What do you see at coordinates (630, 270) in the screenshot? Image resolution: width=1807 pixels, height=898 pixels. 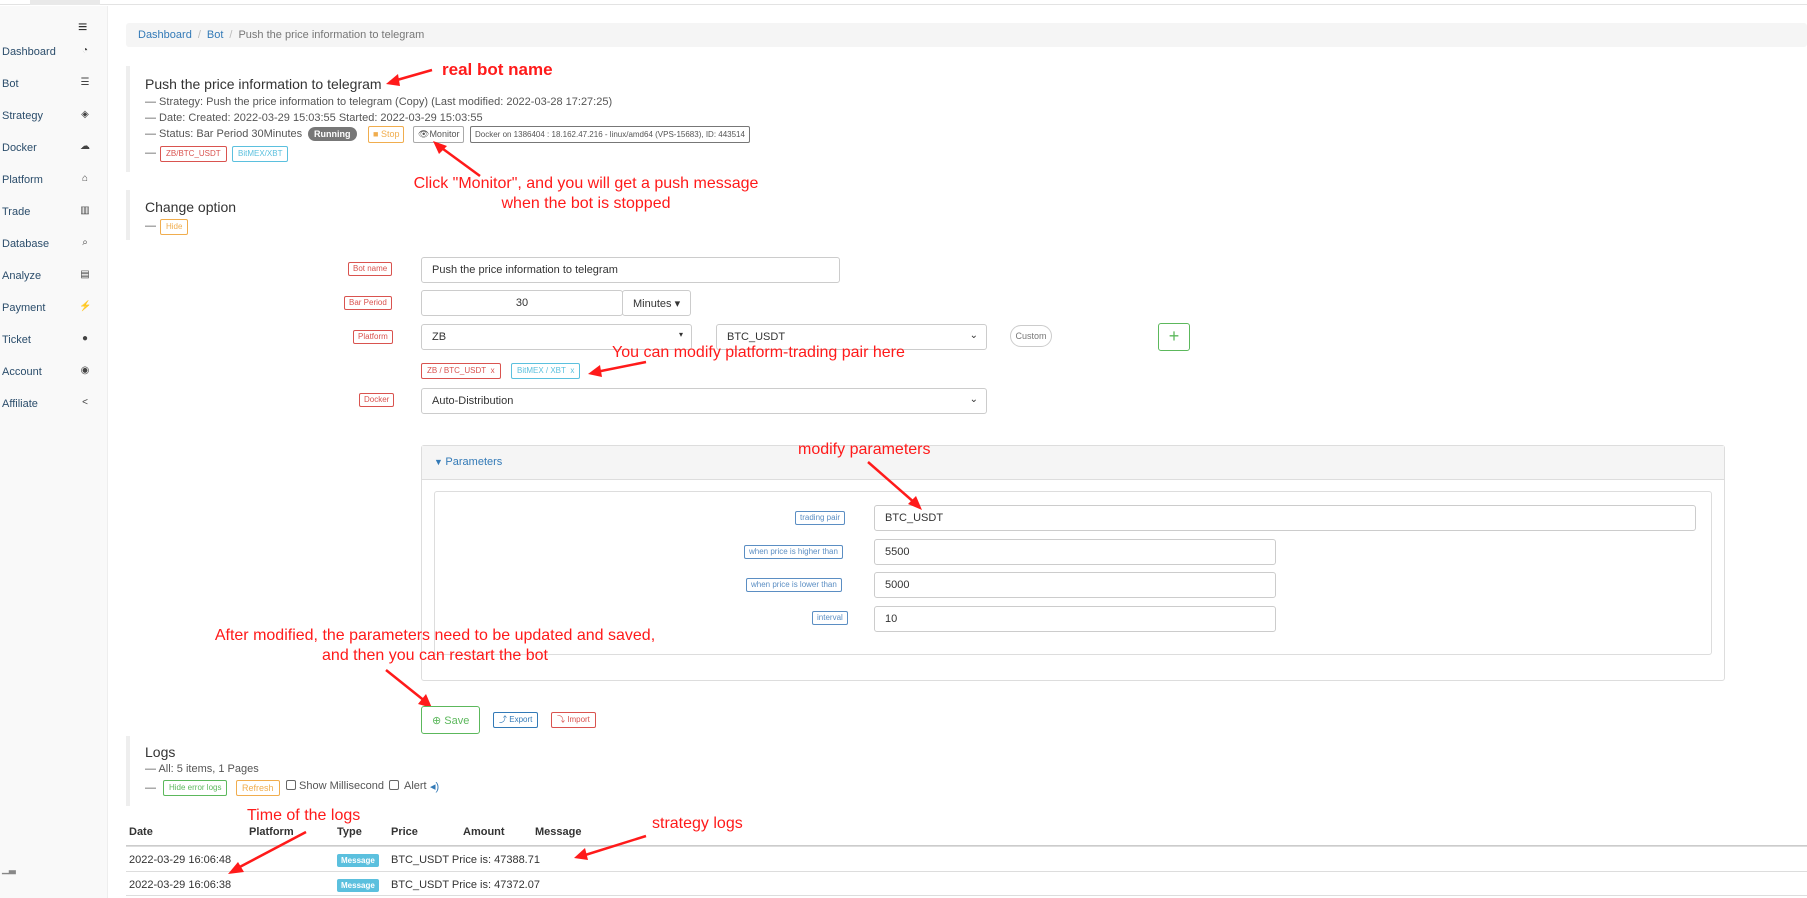 I see `bot-name-input: Push the price information to telegram` at bounding box center [630, 270].